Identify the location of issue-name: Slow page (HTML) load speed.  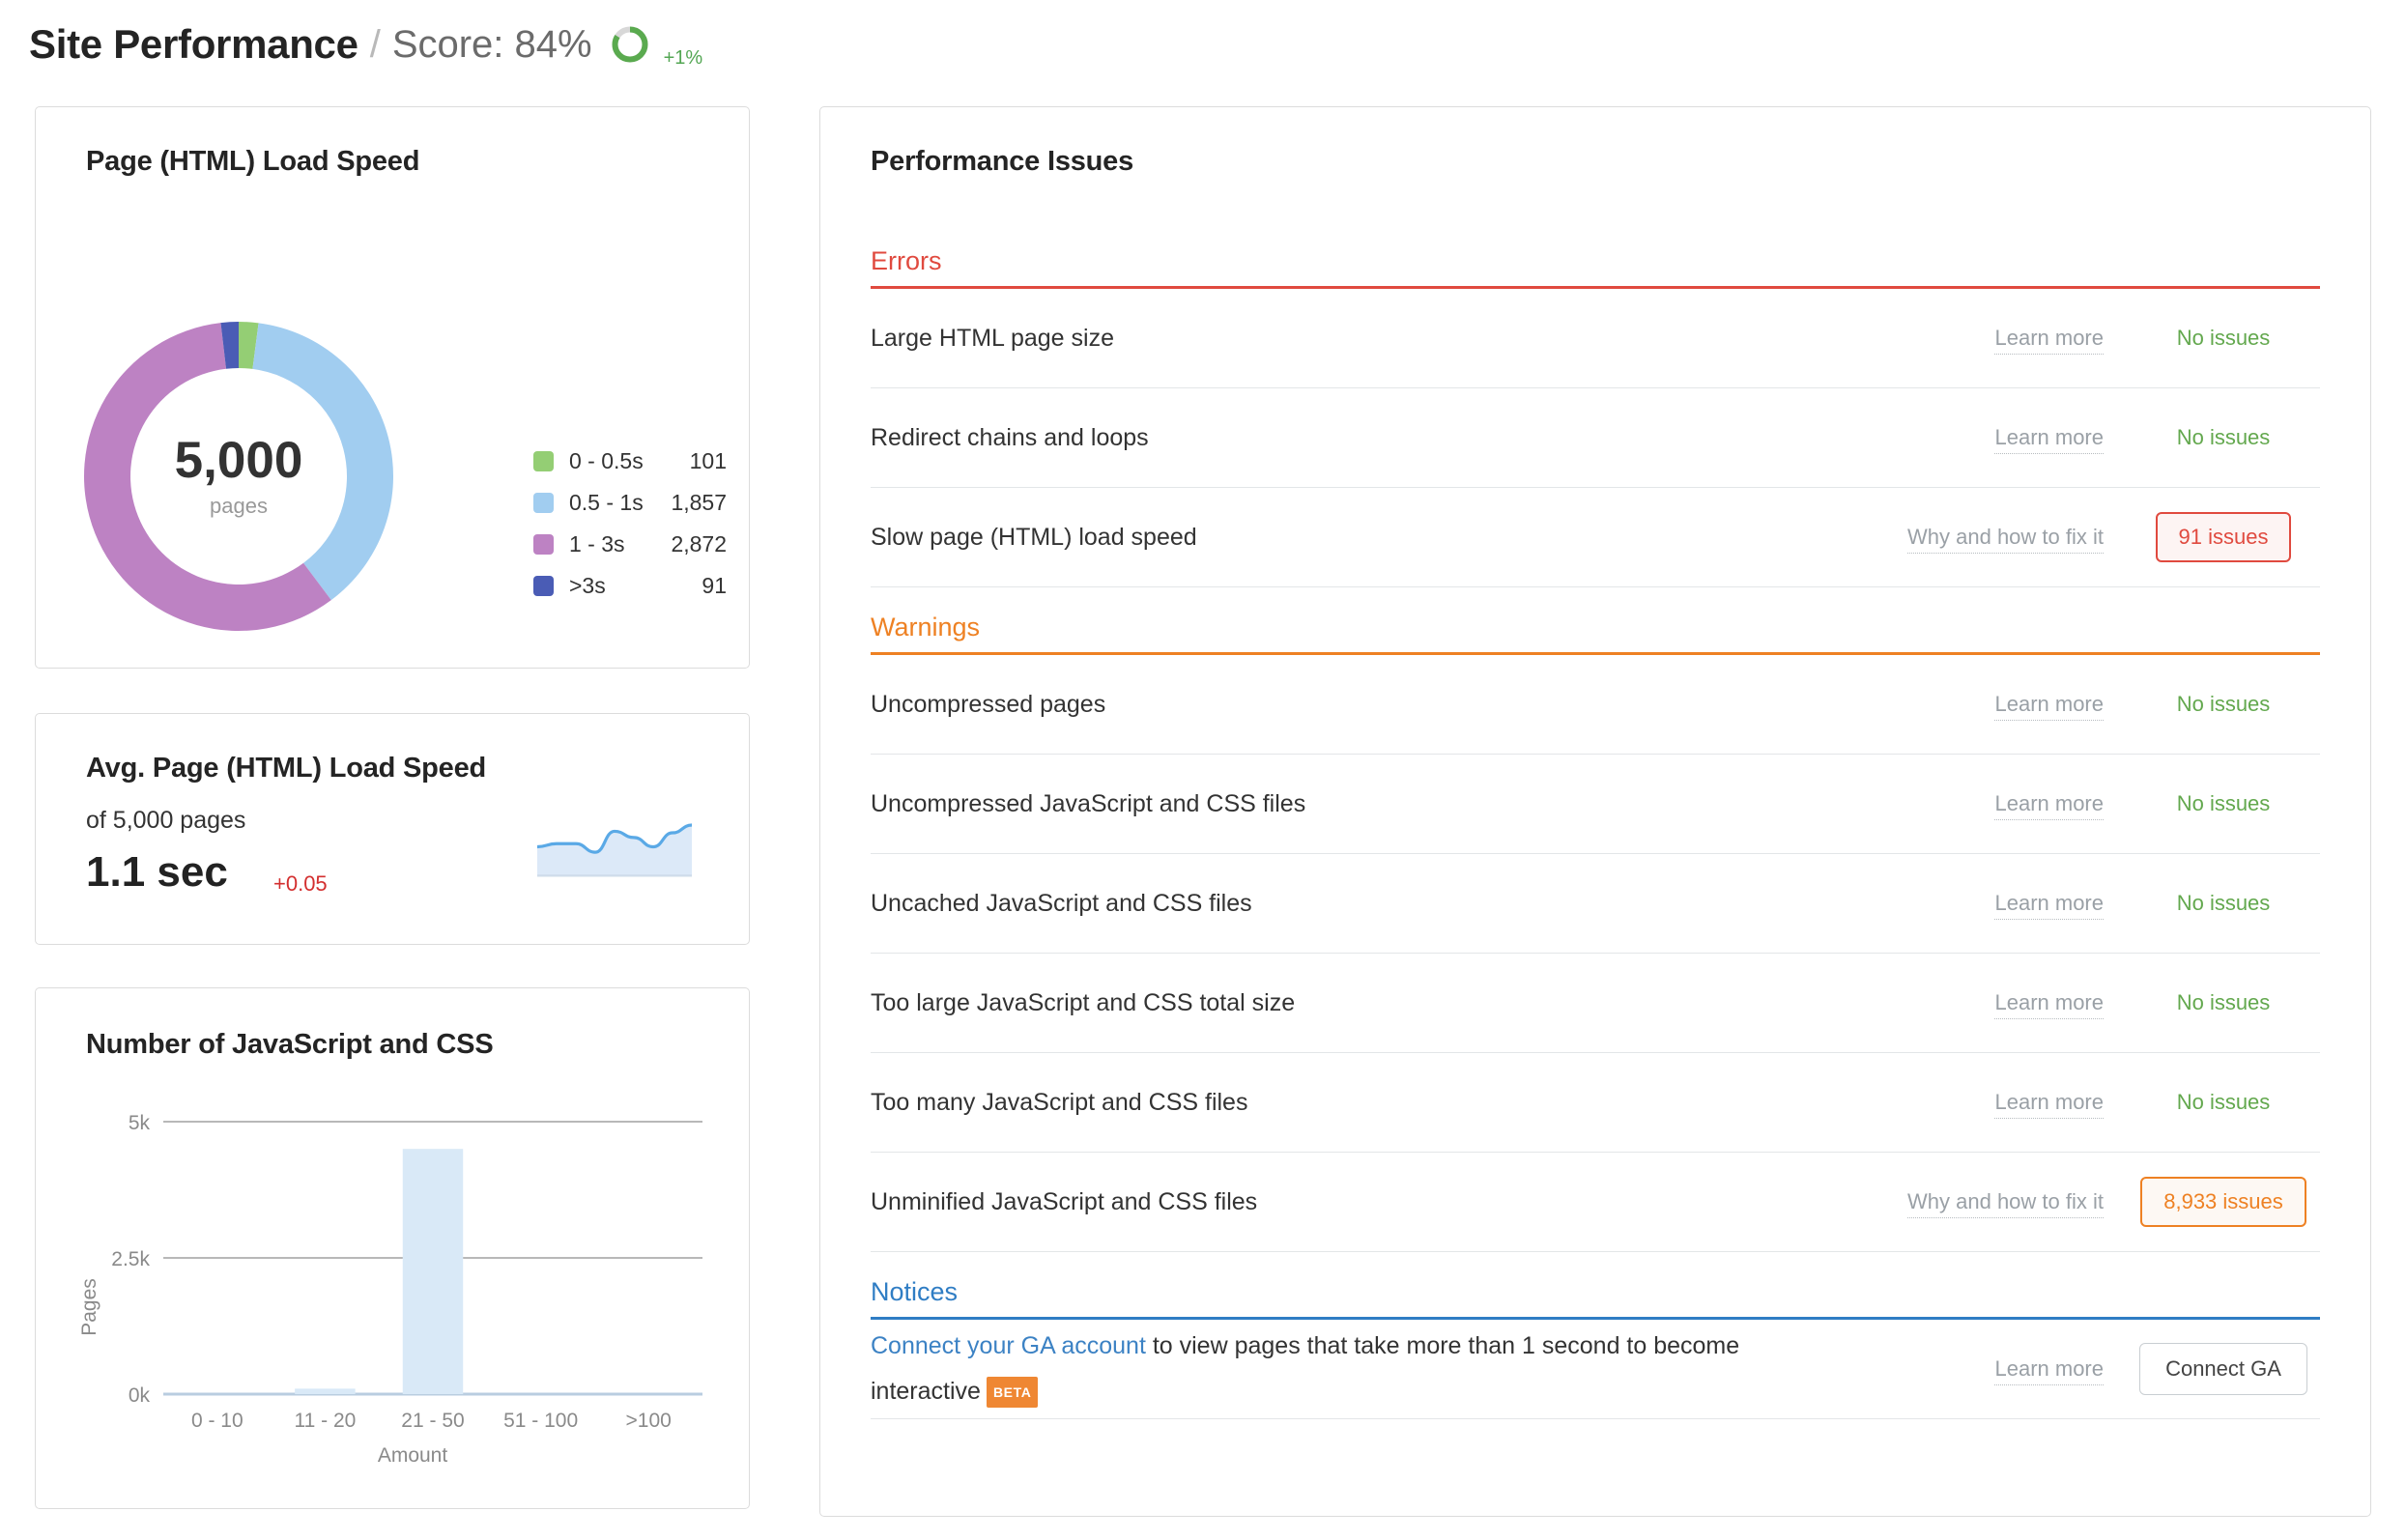
(1034, 537).